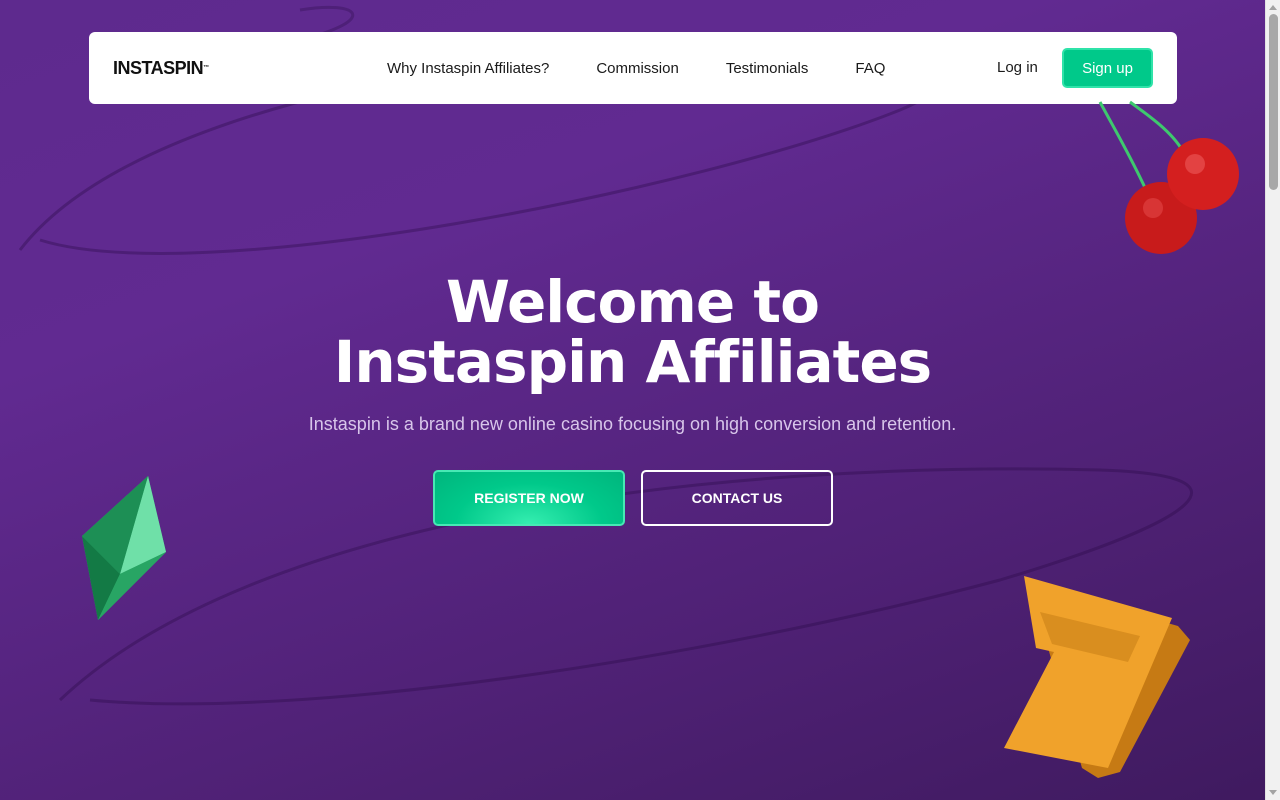  I want to click on scroll-down-arrow-icon, so click(1273, 792).